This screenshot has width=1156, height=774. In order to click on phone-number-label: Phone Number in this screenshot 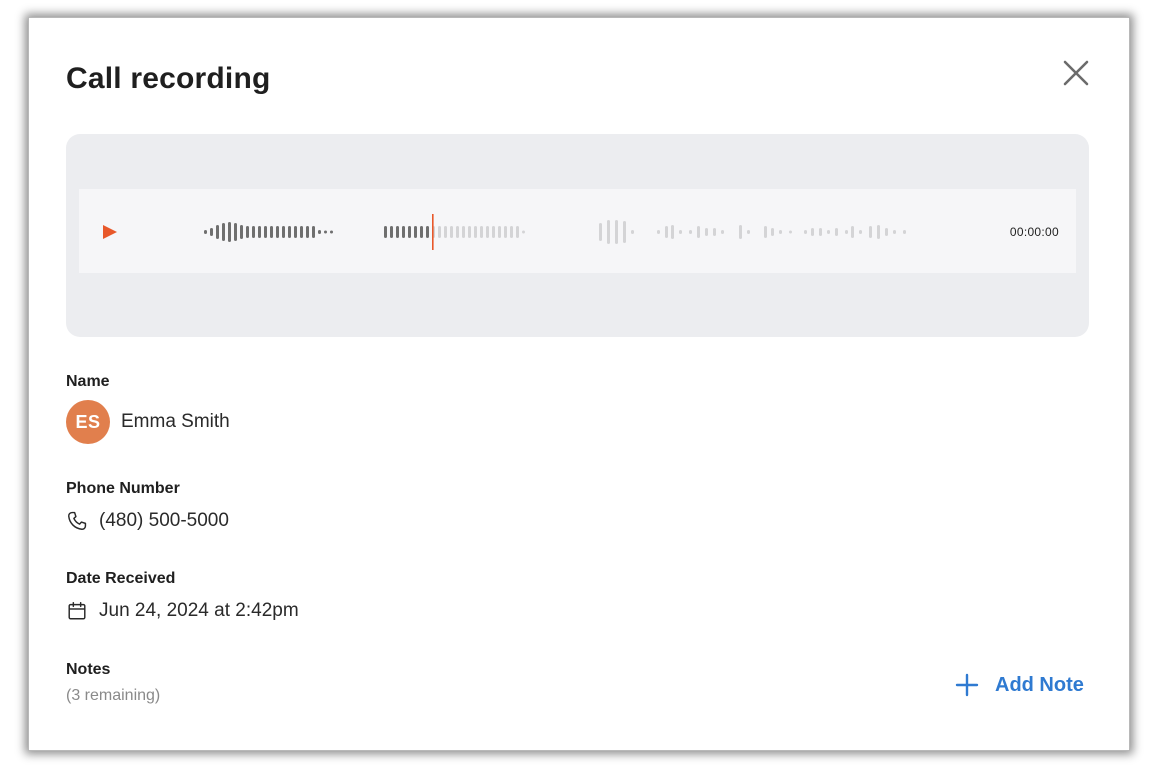, I will do `click(123, 488)`.